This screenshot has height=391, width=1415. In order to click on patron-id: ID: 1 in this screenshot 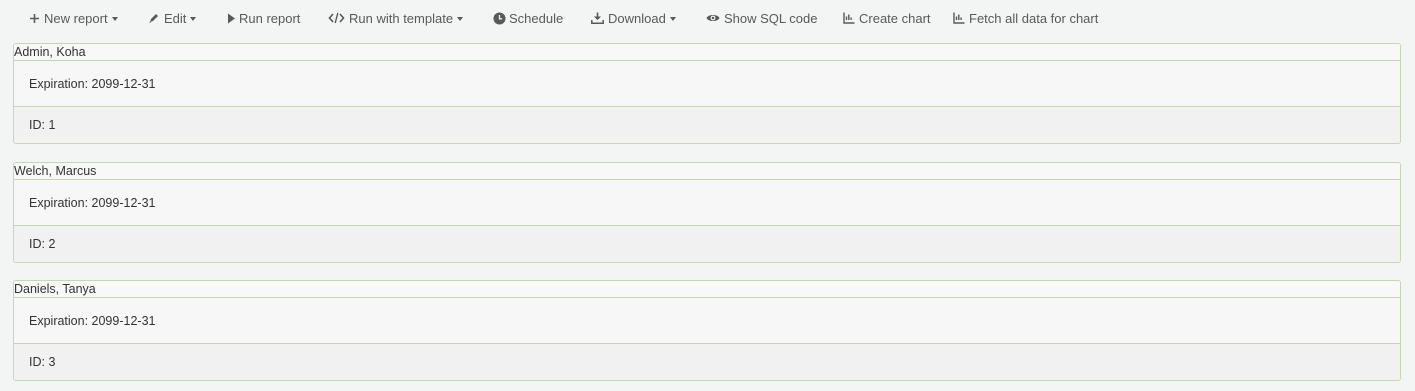, I will do `click(707, 125)`.